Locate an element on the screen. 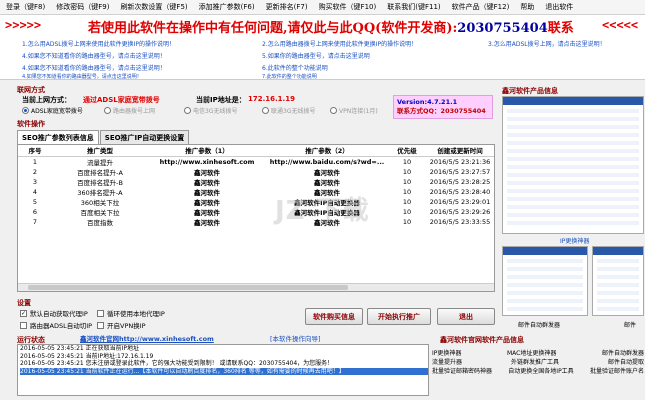 The height and width of the screenshot is (400, 645). horizontal-scrollbar is located at coordinates (256, 287).